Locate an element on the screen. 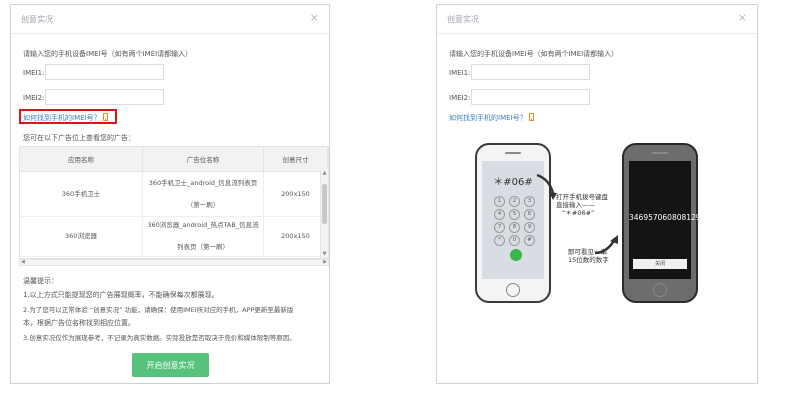 Image resolution: width=800 pixels, height=415 pixels. annotation-dial: 打开手机拨号键盘 直接输入—— “＊#06#” is located at coordinates (582, 205).